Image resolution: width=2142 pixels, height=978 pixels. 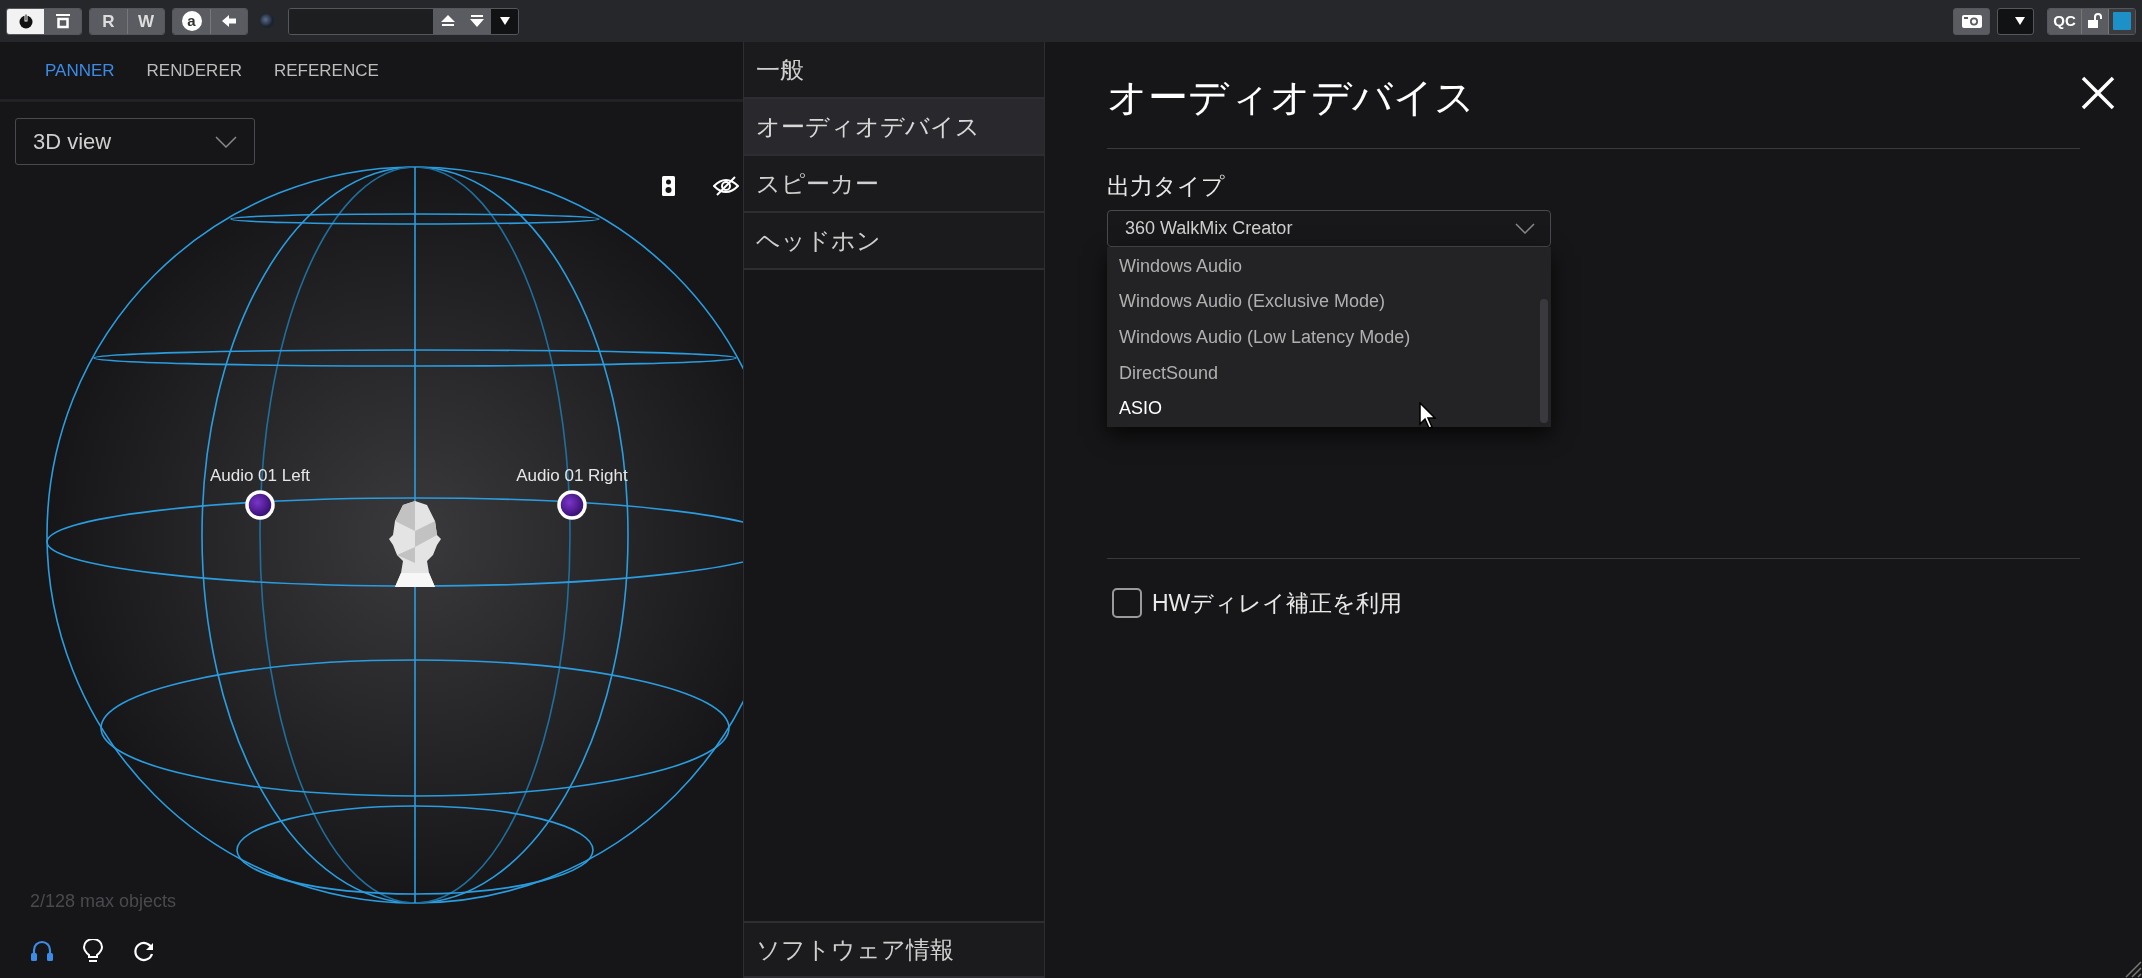 I want to click on dropdown-option: Windows Audio (Exclusive Mode), so click(x=1335, y=302).